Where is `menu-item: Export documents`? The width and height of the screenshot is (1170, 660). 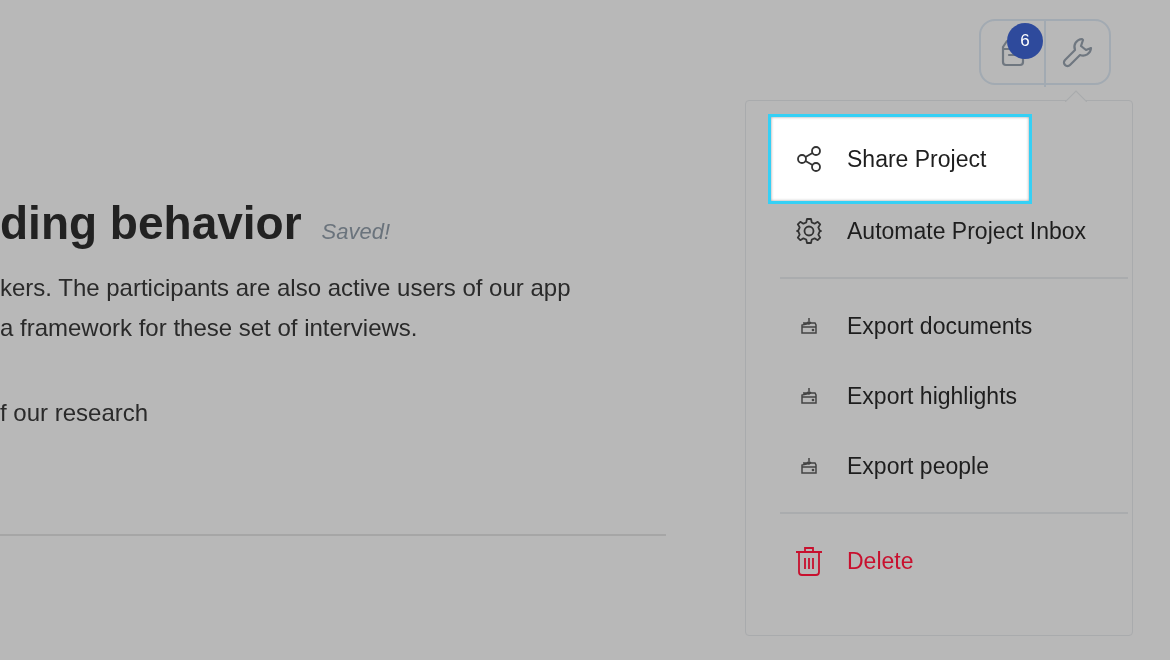
menu-item: Export documents is located at coordinates (943, 326).